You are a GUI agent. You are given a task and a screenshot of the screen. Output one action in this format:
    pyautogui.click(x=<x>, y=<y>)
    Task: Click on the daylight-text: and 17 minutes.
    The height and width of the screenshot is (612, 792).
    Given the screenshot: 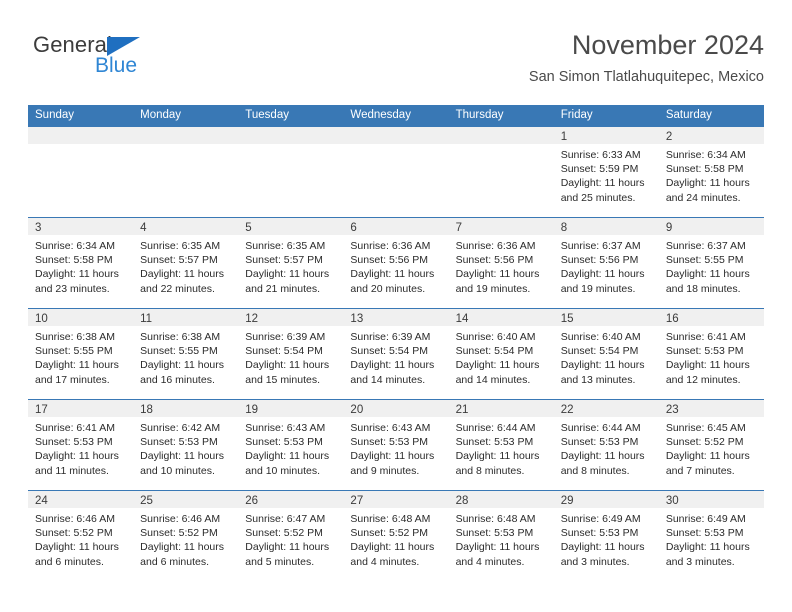 What is the action you would take?
    pyautogui.click(x=72, y=379)
    